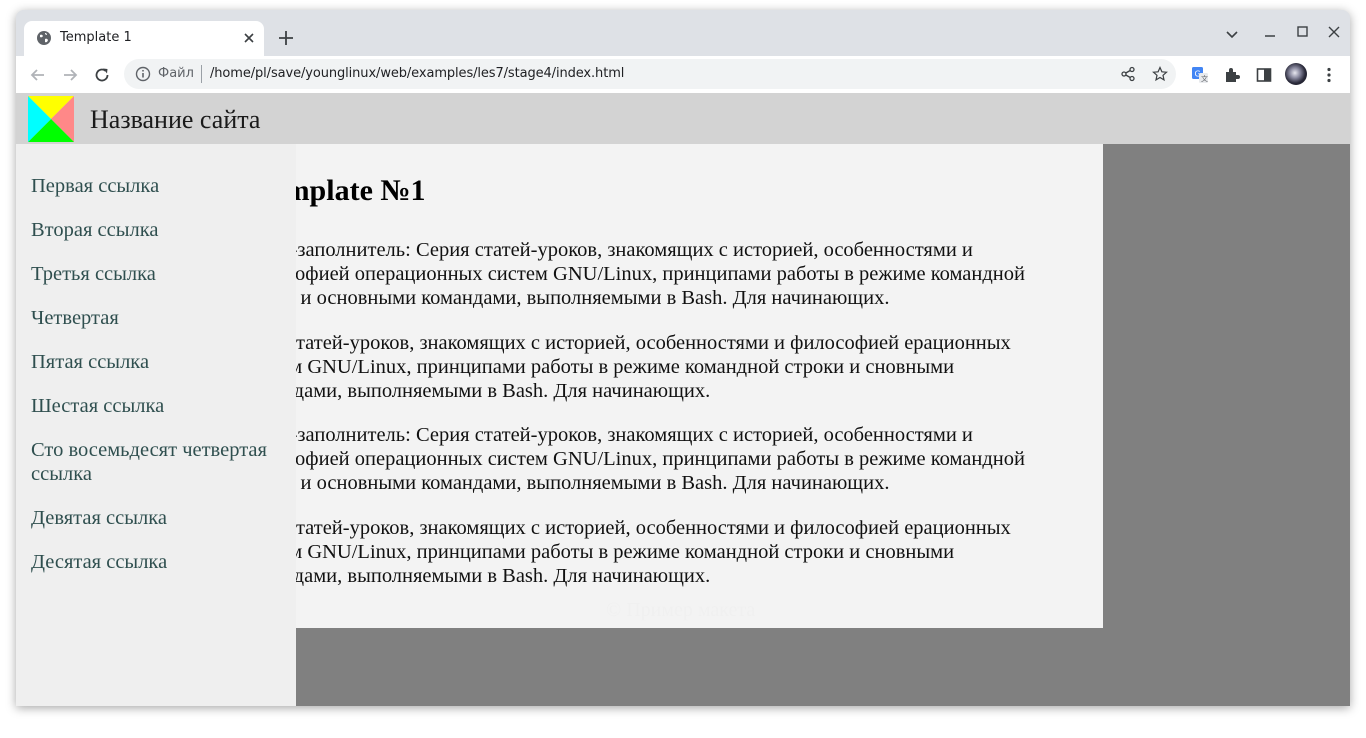 The image size is (1366, 738). Describe the element at coordinates (156, 274) in the screenshot. I see `sidebar-link-3: Третья ссылка` at that location.